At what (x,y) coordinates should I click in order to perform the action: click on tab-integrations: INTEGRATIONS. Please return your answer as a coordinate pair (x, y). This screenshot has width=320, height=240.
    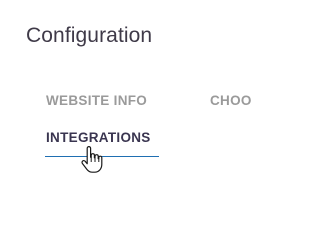
    Looking at the image, I should click on (98, 137).